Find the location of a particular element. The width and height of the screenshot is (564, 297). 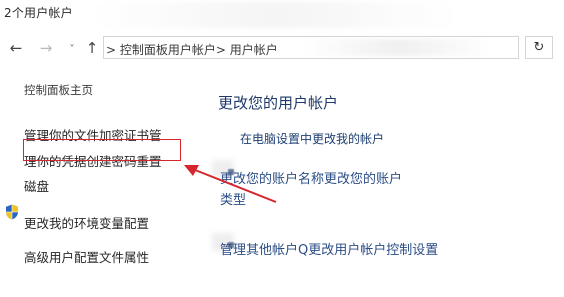

navigation-bar: ← → ˅ ↑ > 控制面板用户帐户> 用户帐户 ˅ ↻ is located at coordinates (282, 48).